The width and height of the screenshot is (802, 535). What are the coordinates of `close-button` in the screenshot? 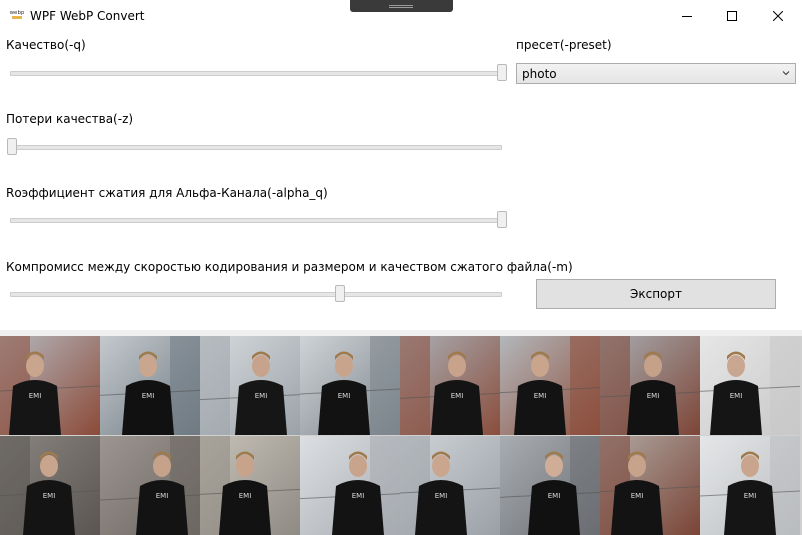 It's located at (778, 15).